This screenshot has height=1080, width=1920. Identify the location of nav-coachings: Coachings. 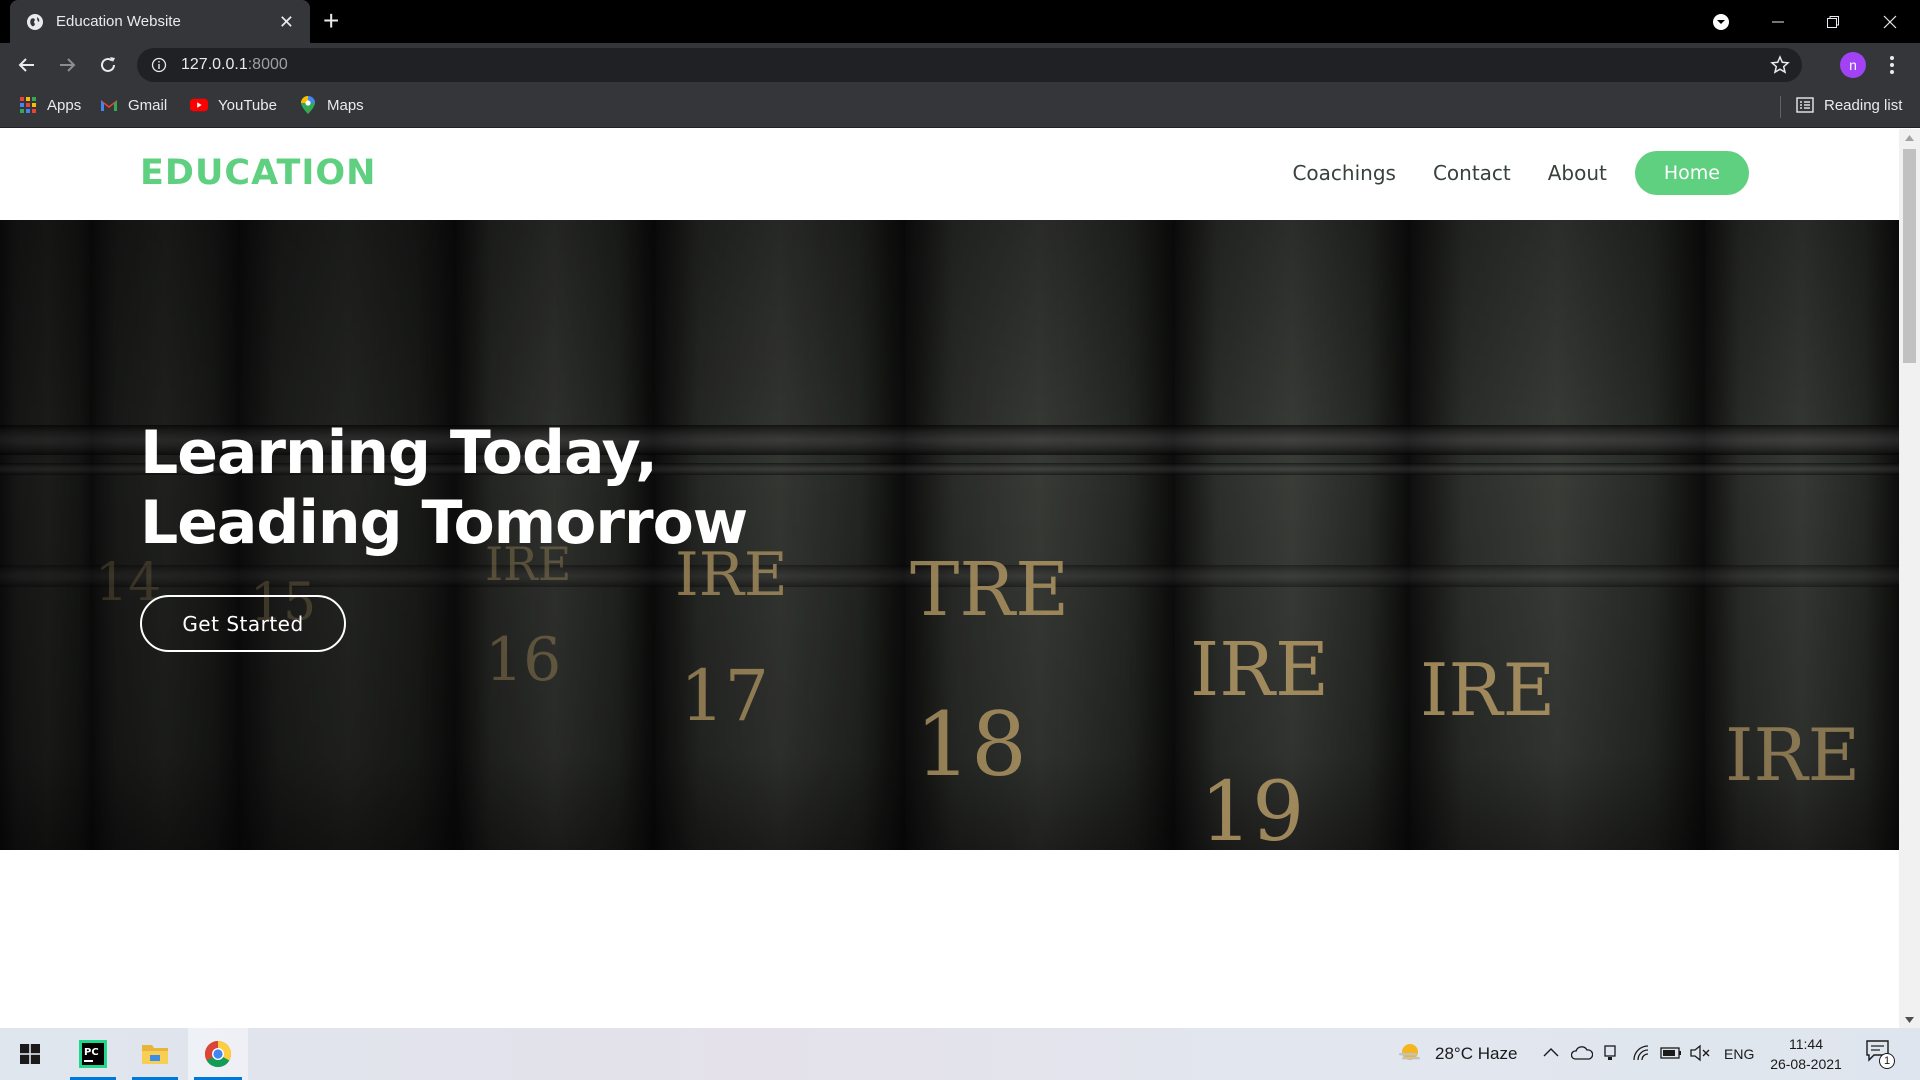
(1343, 173).